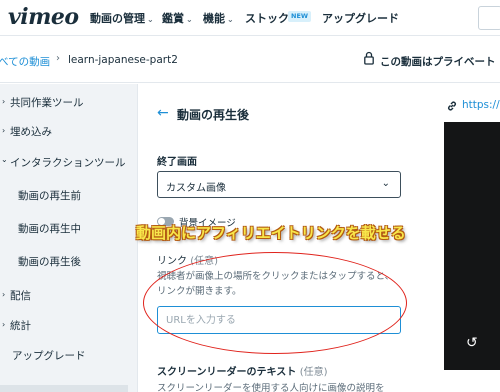 The width and height of the screenshot is (500, 392). Describe the element at coordinates (369, 58) in the screenshot. I see `lock-icon` at that location.